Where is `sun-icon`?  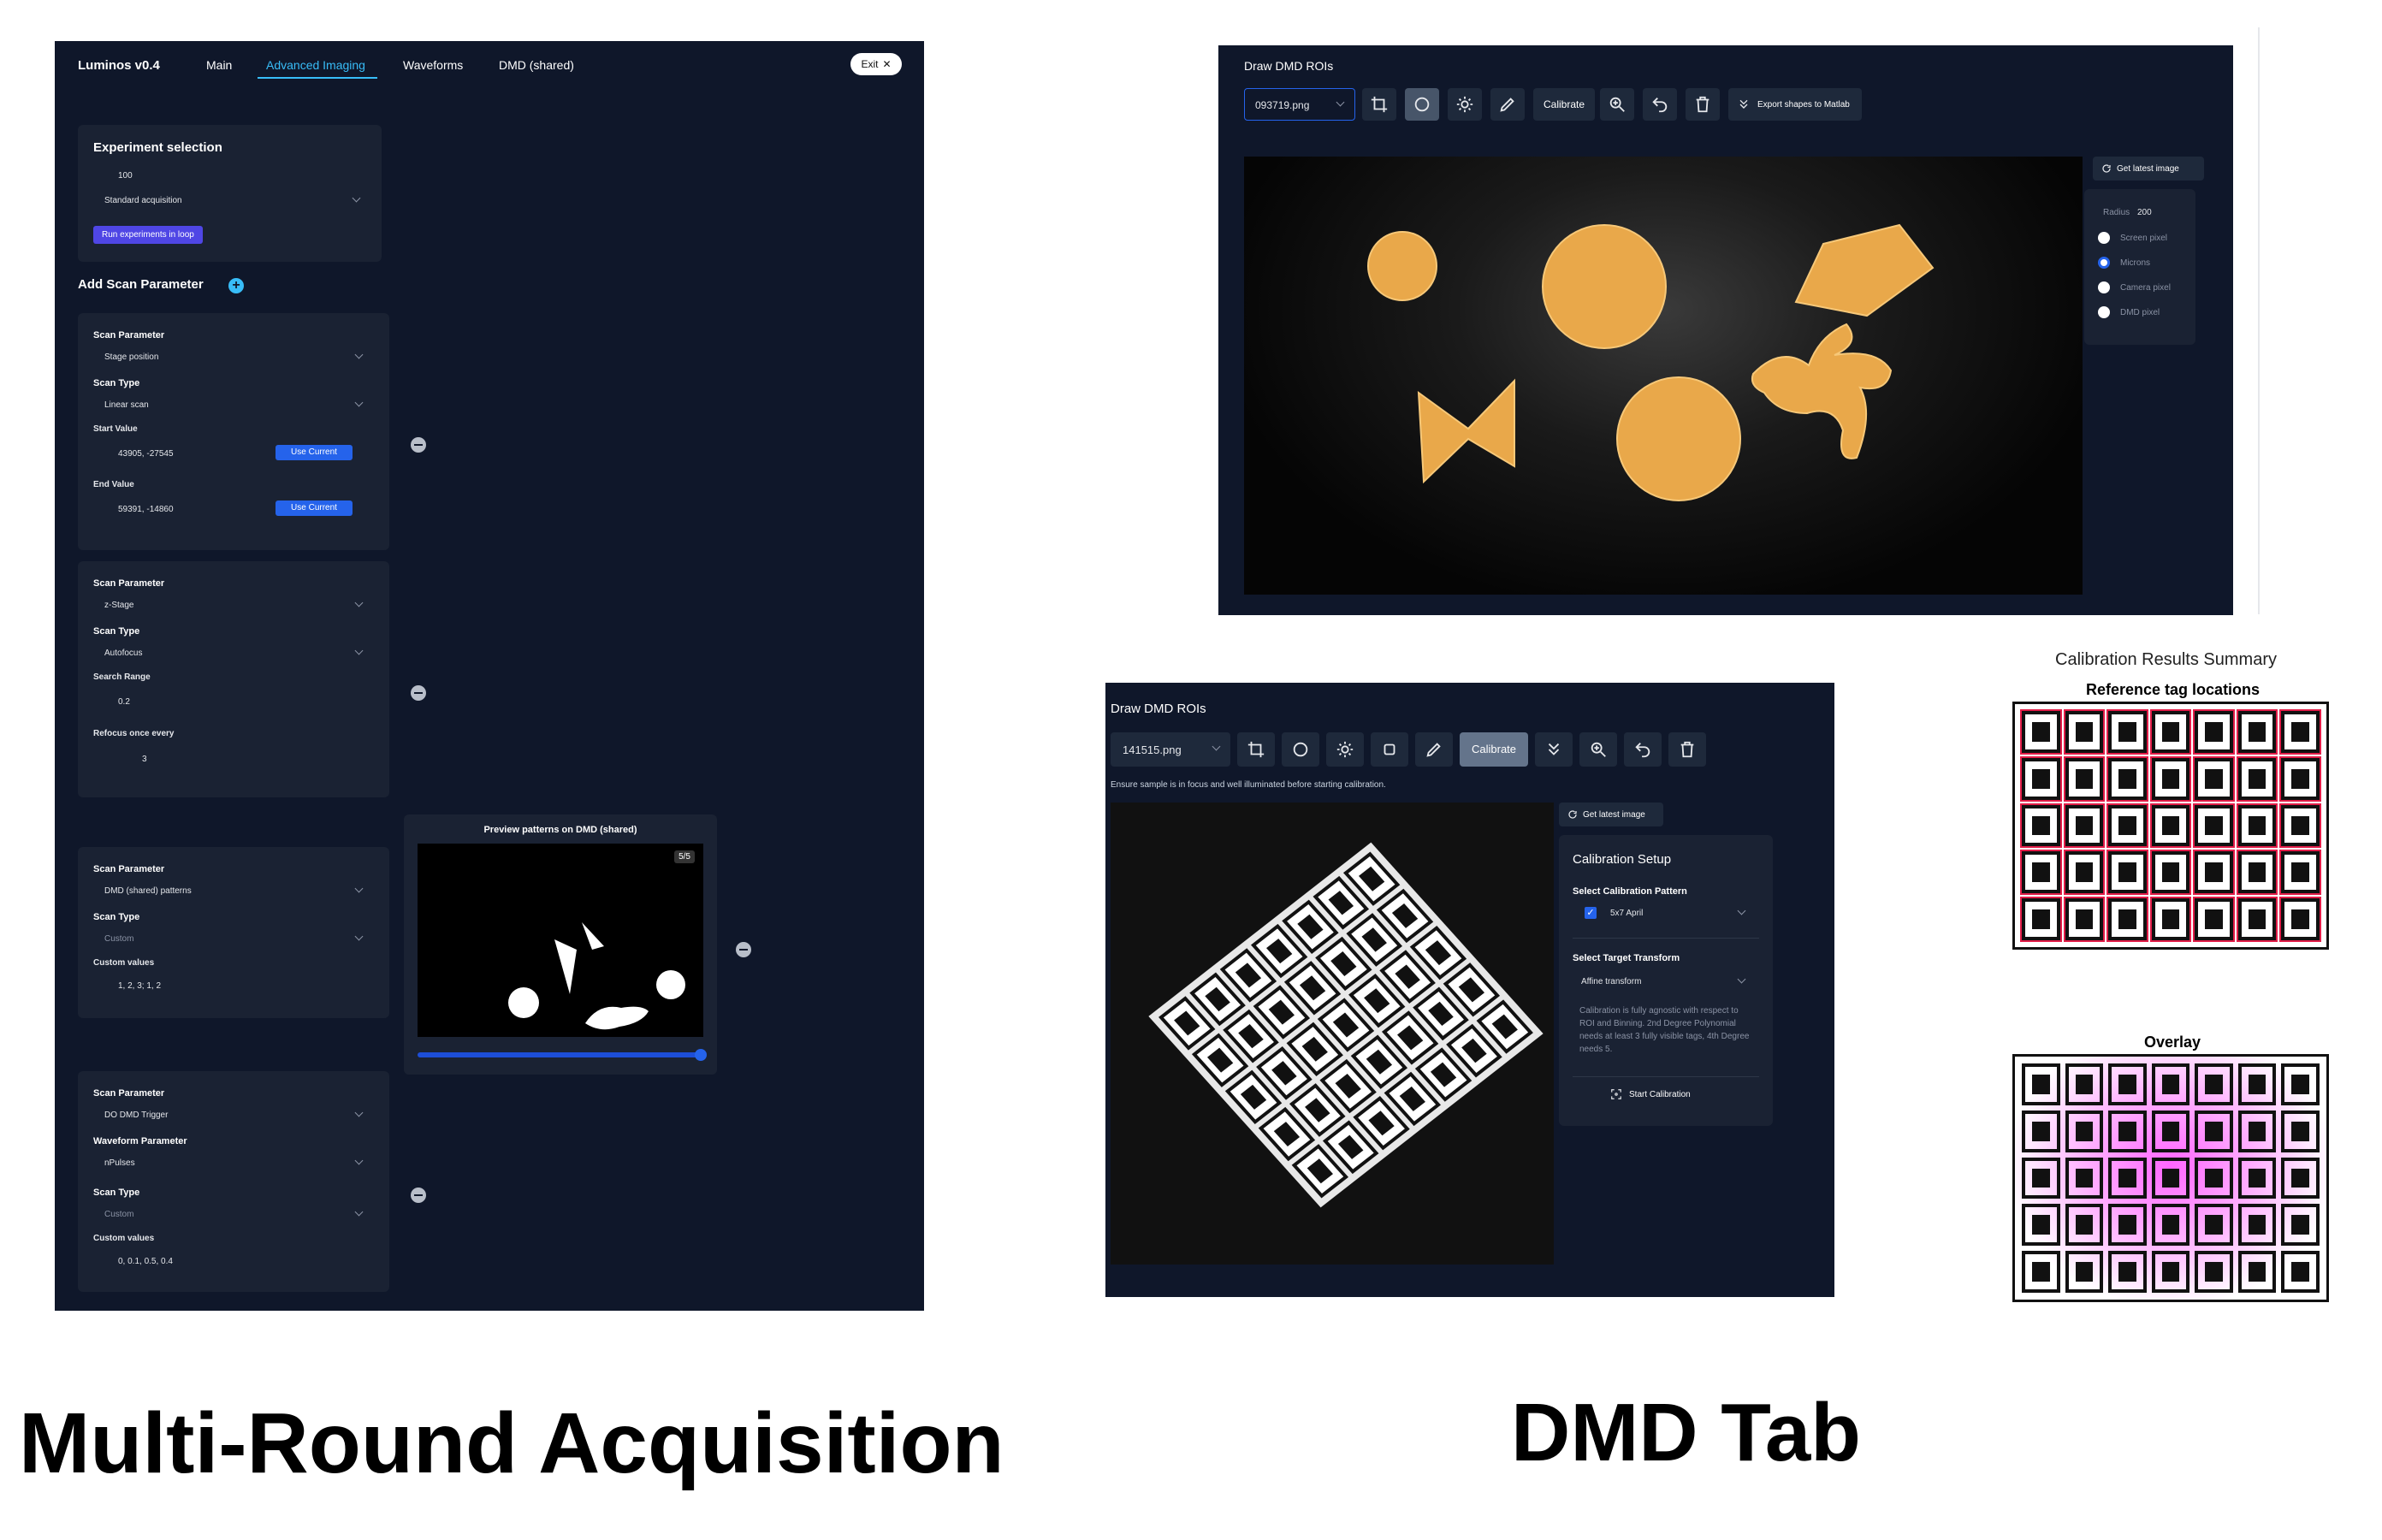
sun-icon is located at coordinates (1345, 749).